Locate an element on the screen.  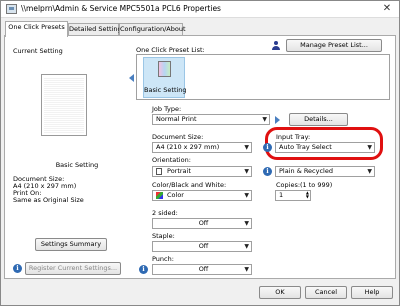
preset-thumbnail-icon is located at coordinates (164, 69).